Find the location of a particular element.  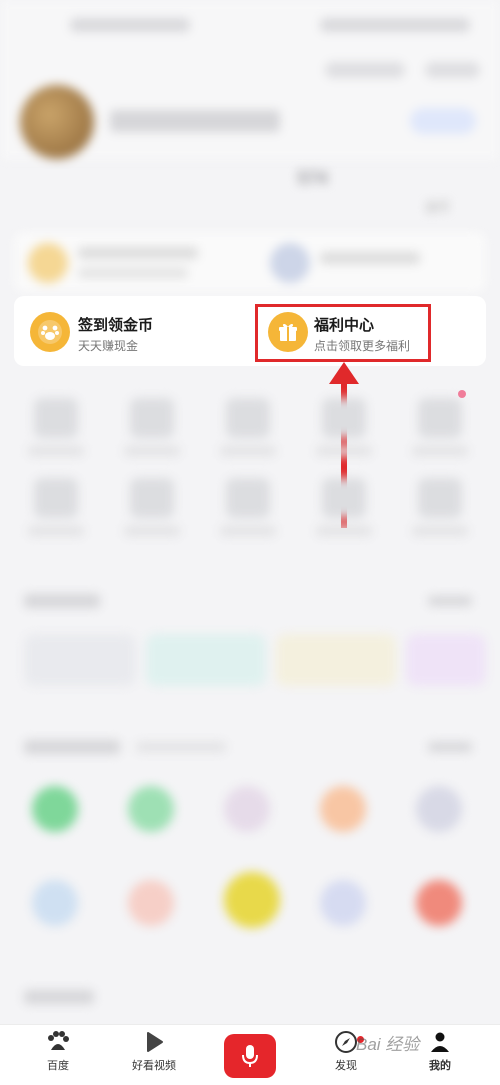

nav-discover-label: 发现 is located at coordinates (346, 1066).